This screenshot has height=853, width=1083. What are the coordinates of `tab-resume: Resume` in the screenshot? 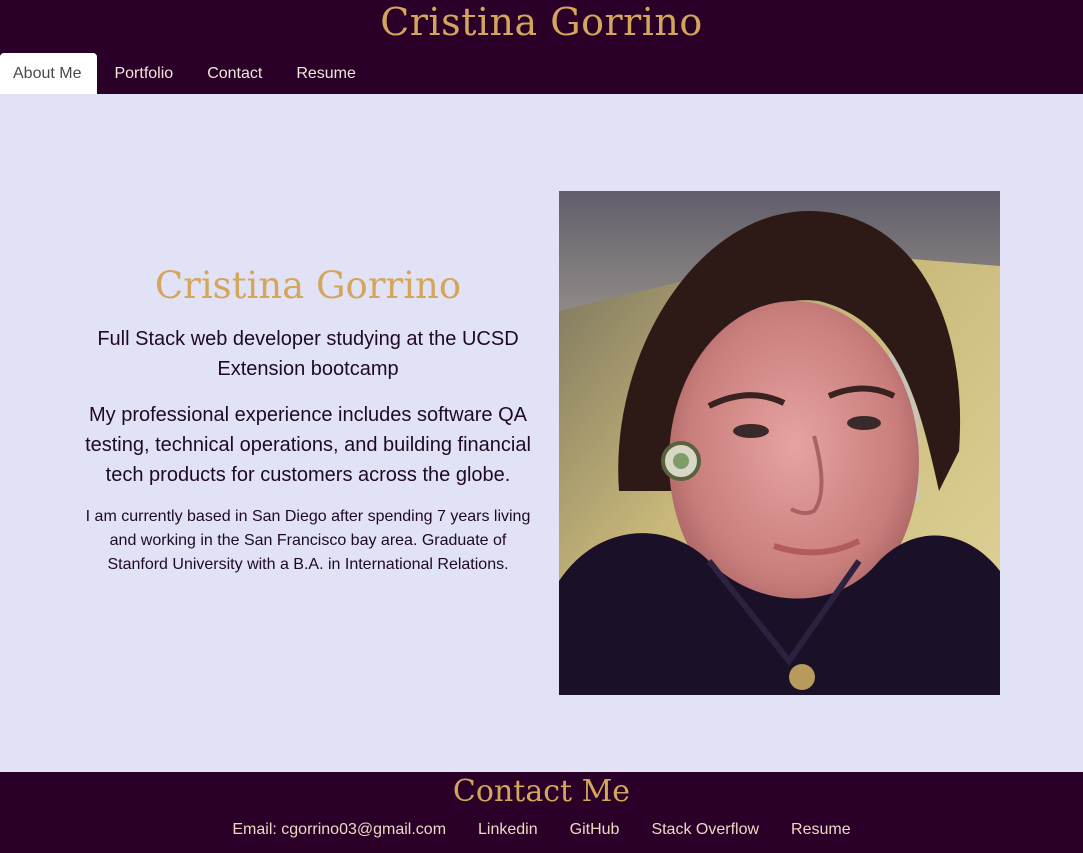 It's located at (326, 73).